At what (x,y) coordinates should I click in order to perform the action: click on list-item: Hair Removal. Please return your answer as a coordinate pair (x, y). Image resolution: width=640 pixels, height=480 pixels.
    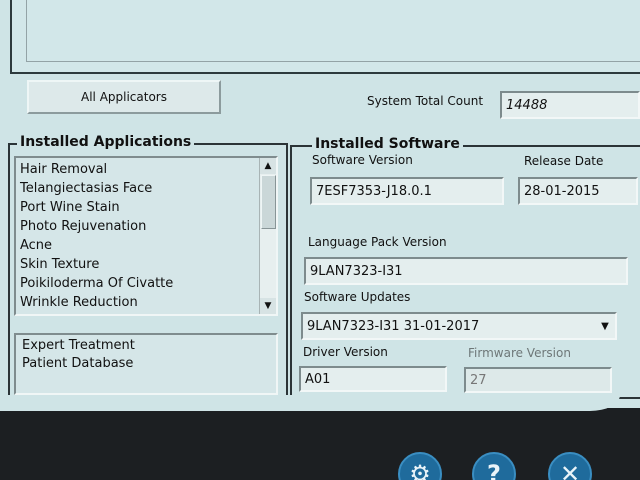
    Looking at the image, I should click on (138, 169).